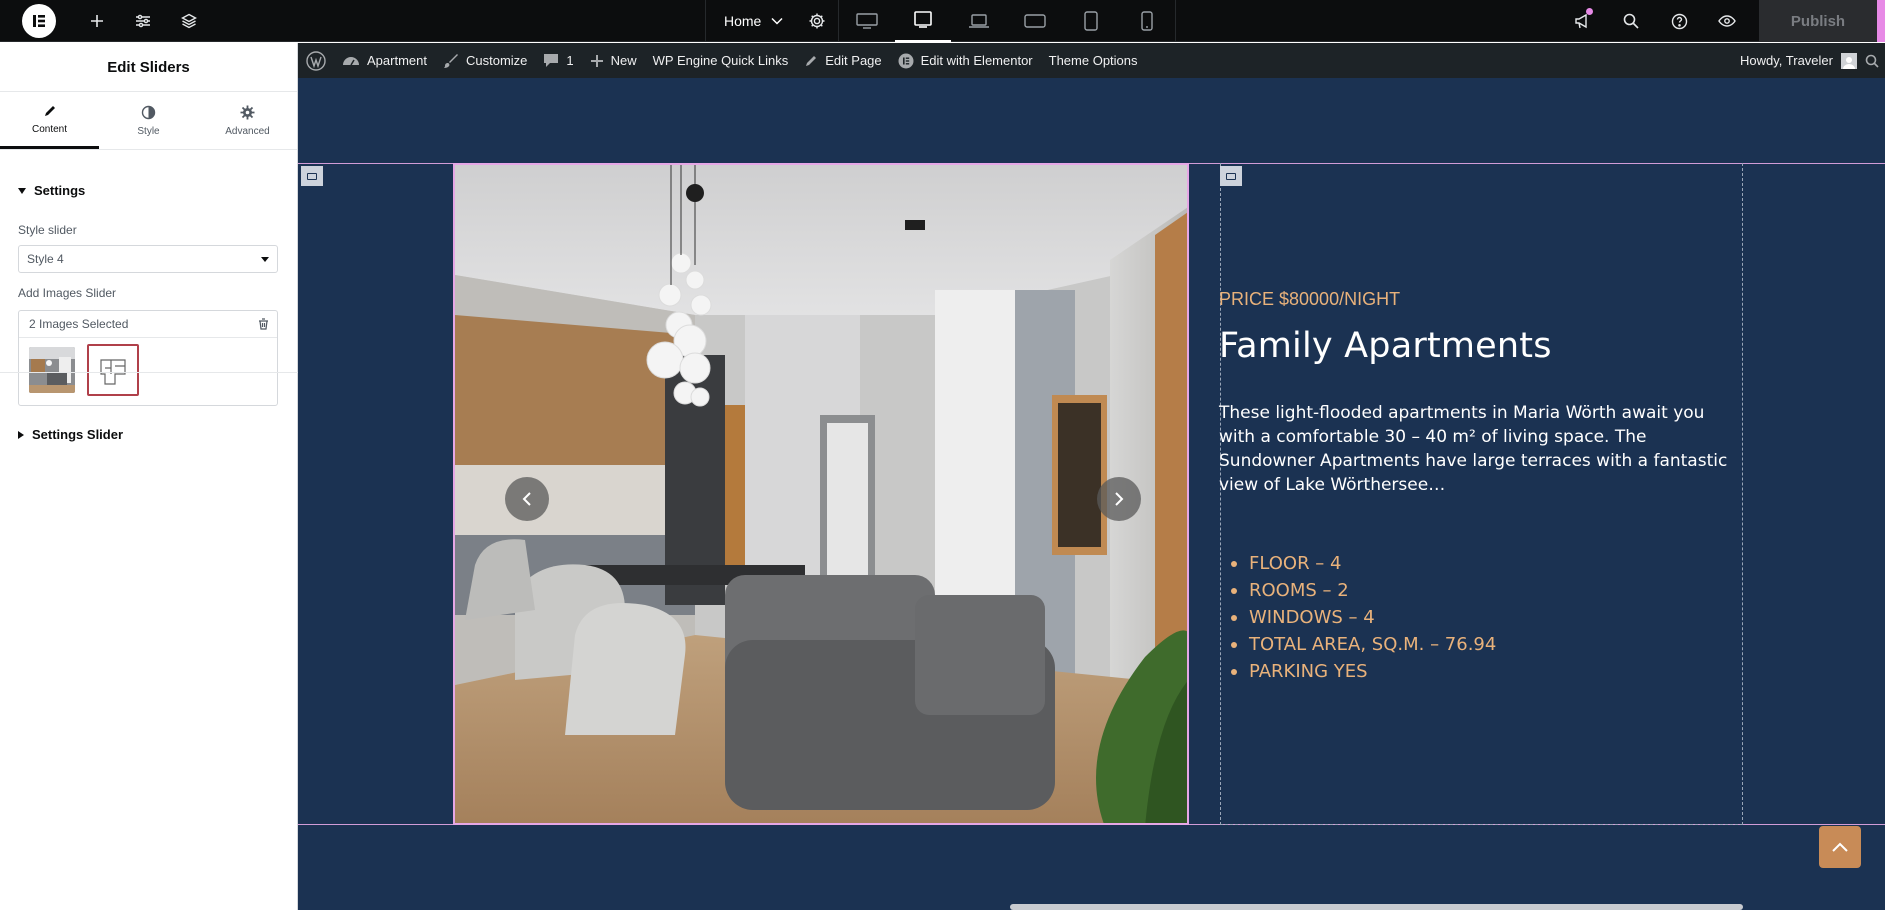 This screenshot has width=1885, height=910. What do you see at coordinates (52, 370) in the screenshot?
I see `gallery-thumbnail-interior` at bounding box center [52, 370].